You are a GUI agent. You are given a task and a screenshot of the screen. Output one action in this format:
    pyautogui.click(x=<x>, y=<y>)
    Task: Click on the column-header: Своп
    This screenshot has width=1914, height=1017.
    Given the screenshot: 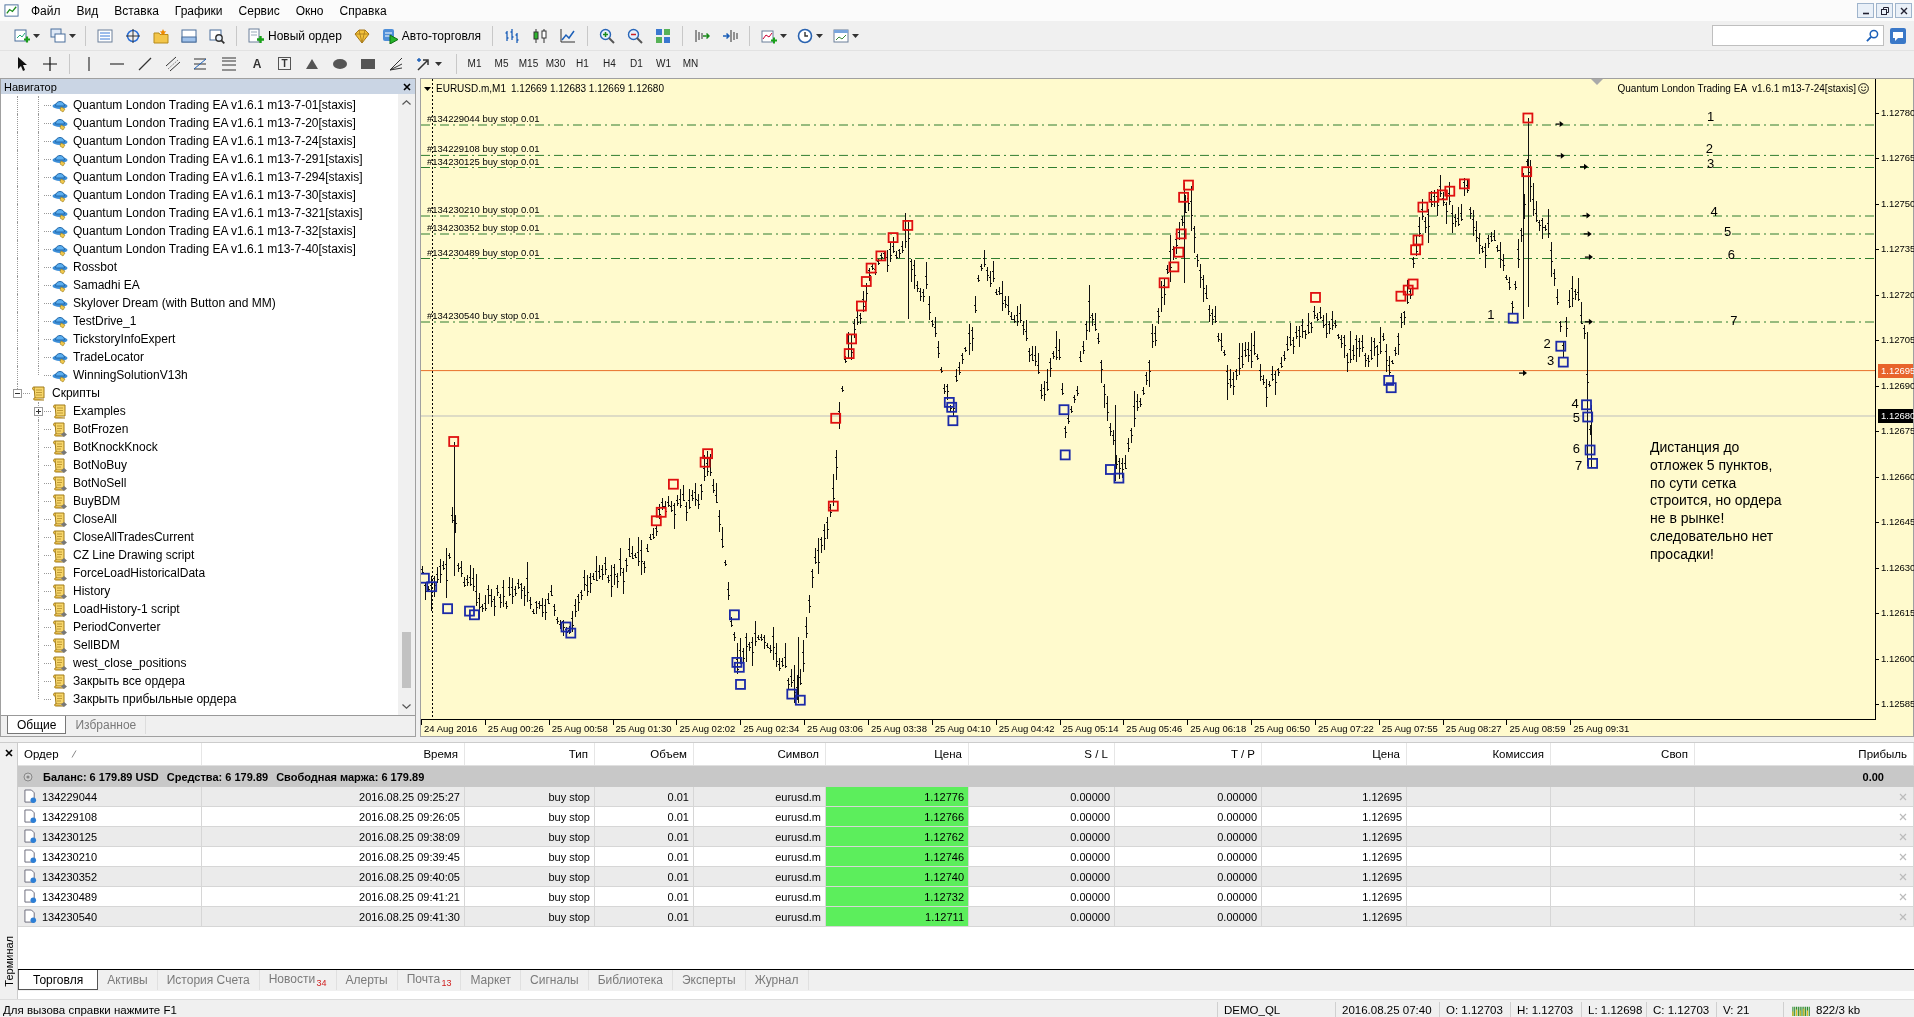 What is the action you would take?
    pyautogui.click(x=1623, y=754)
    